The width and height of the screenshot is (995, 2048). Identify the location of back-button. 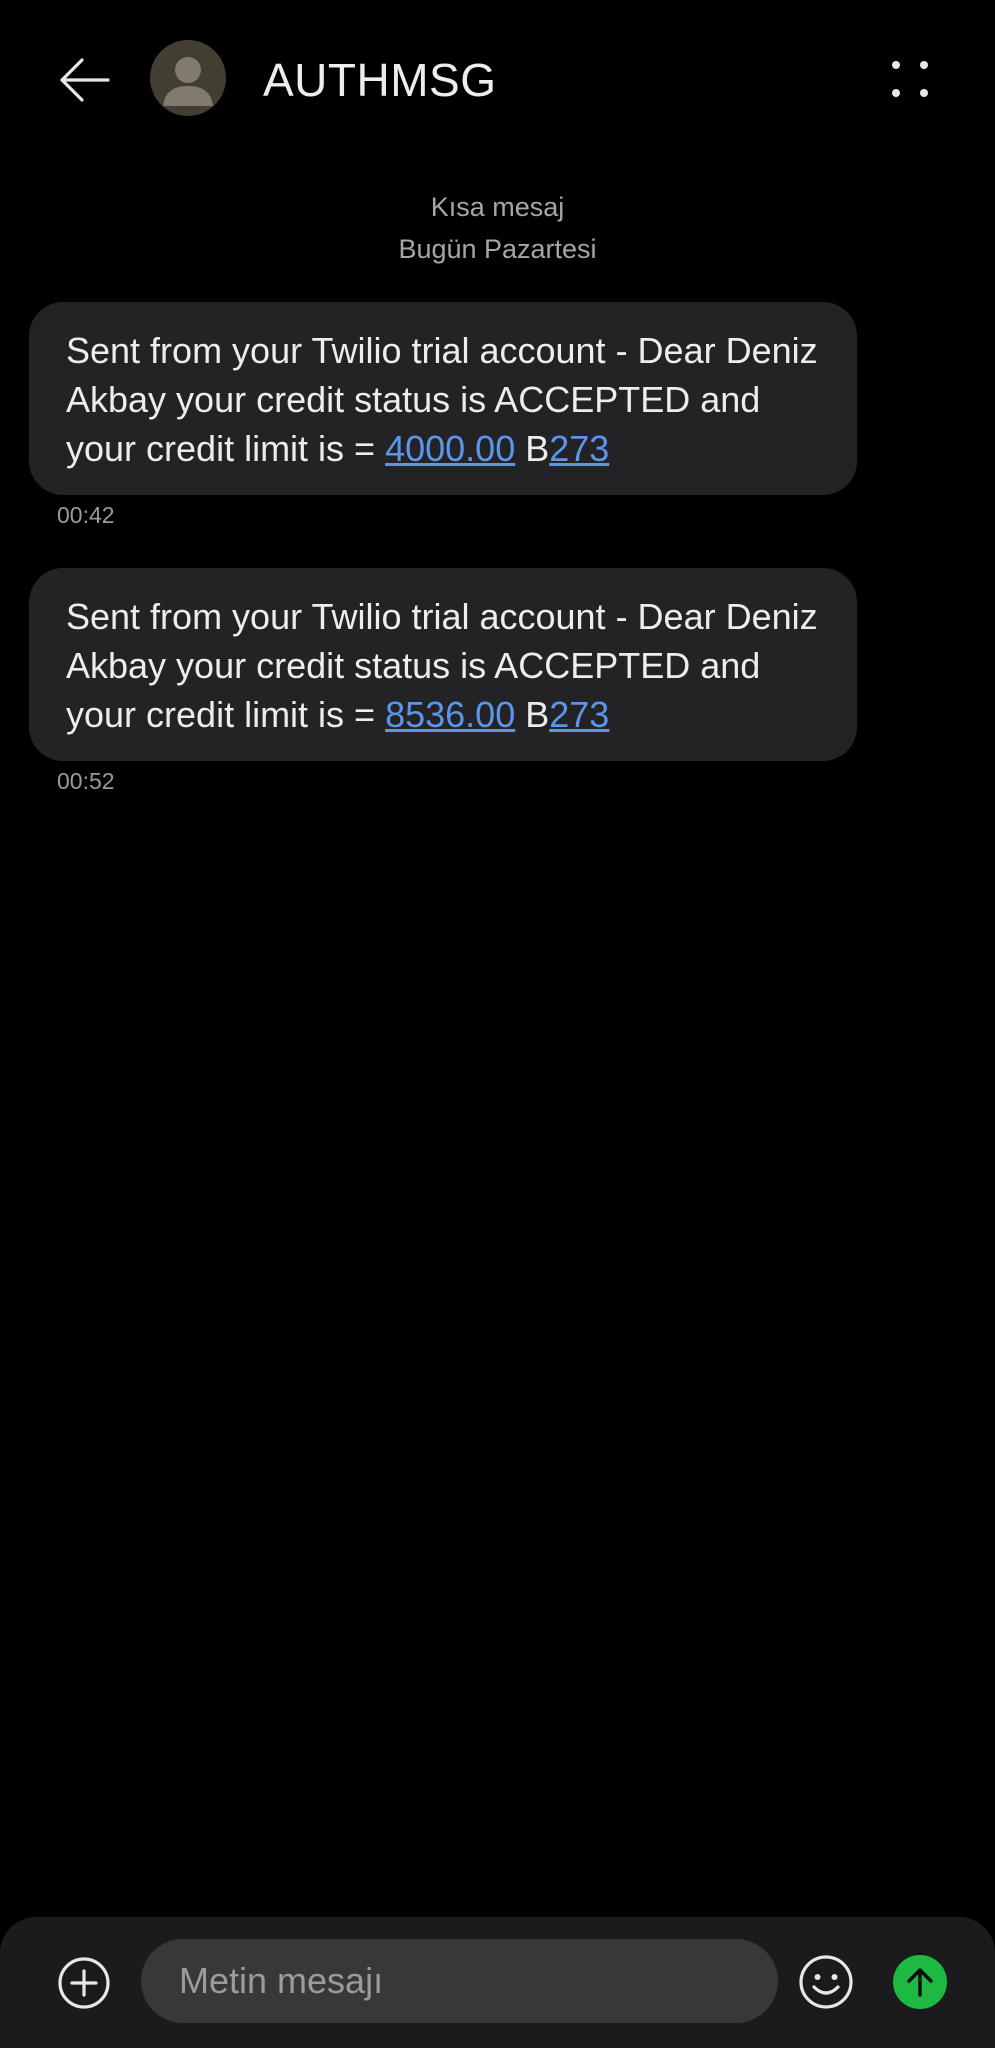
(84, 80).